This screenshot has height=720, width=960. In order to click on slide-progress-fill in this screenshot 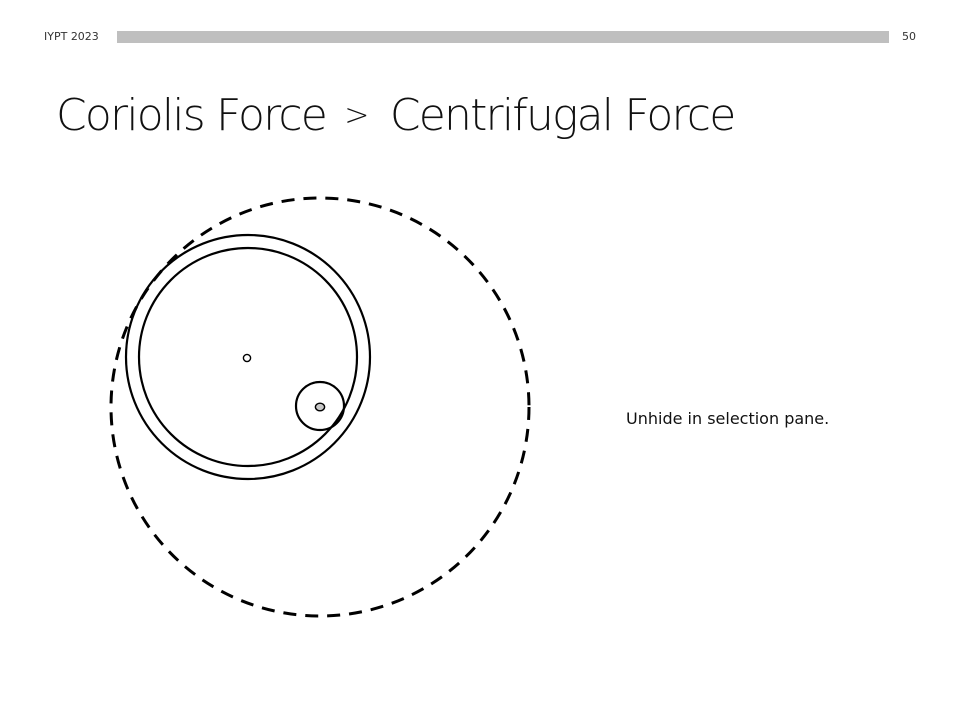, I will do `click(503, 37)`.